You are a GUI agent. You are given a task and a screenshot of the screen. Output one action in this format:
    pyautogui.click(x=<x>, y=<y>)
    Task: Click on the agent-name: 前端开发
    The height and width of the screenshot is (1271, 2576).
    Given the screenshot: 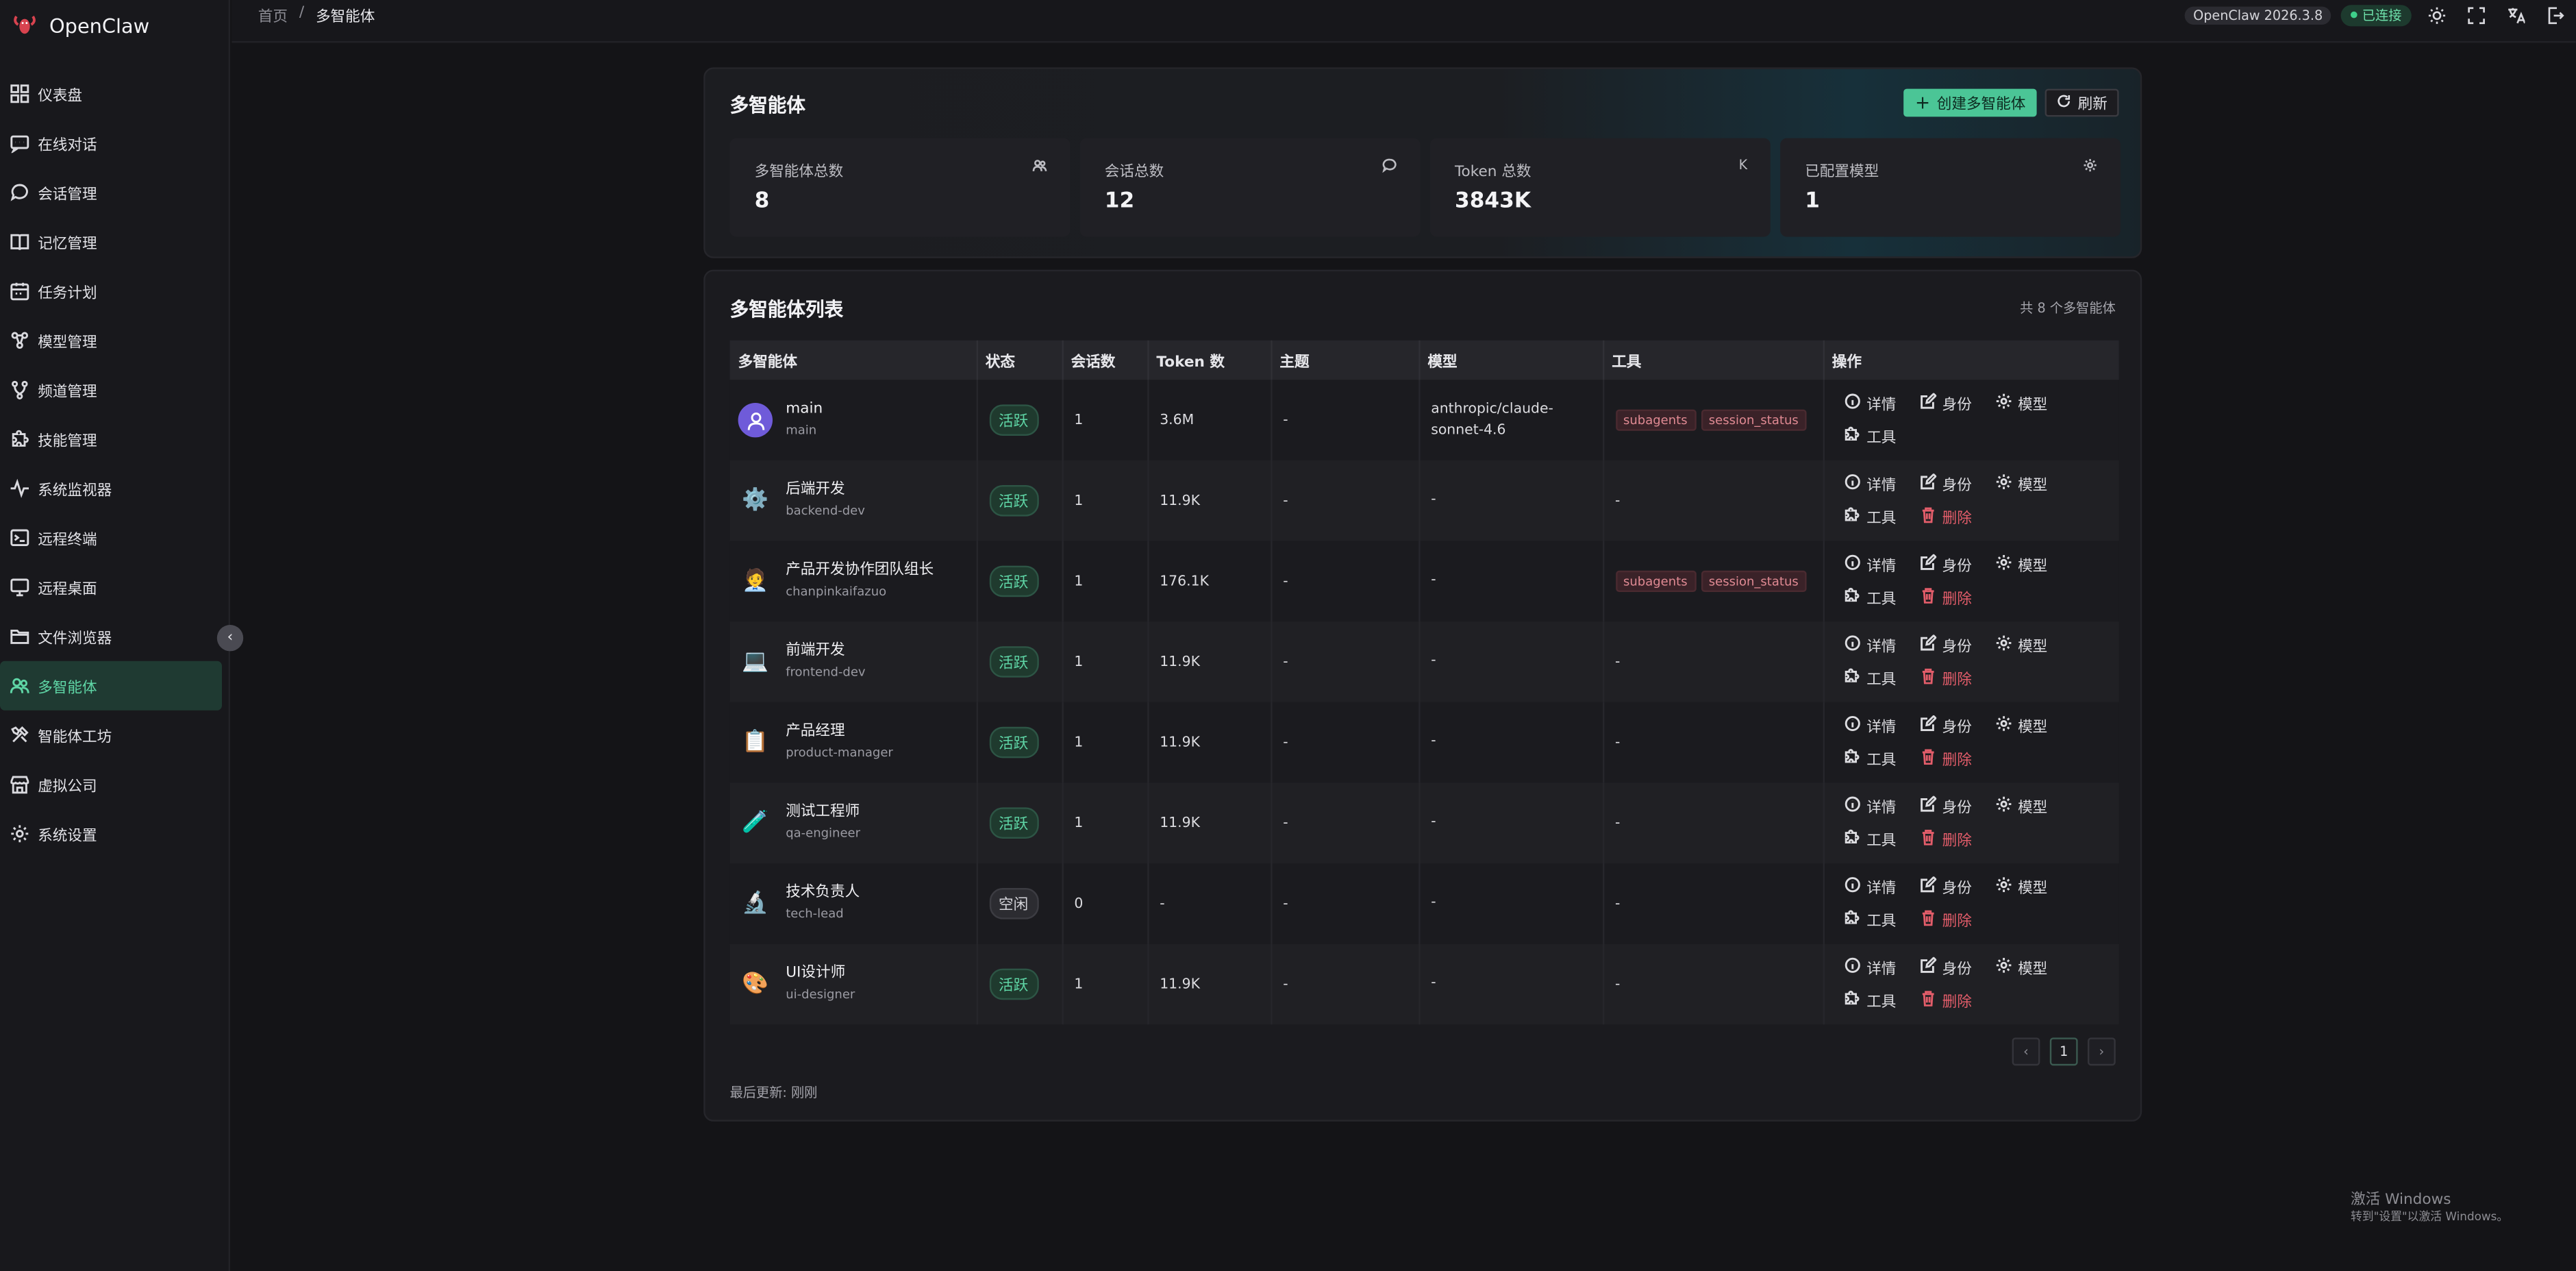 What is the action you would take?
    pyautogui.click(x=825, y=652)
    